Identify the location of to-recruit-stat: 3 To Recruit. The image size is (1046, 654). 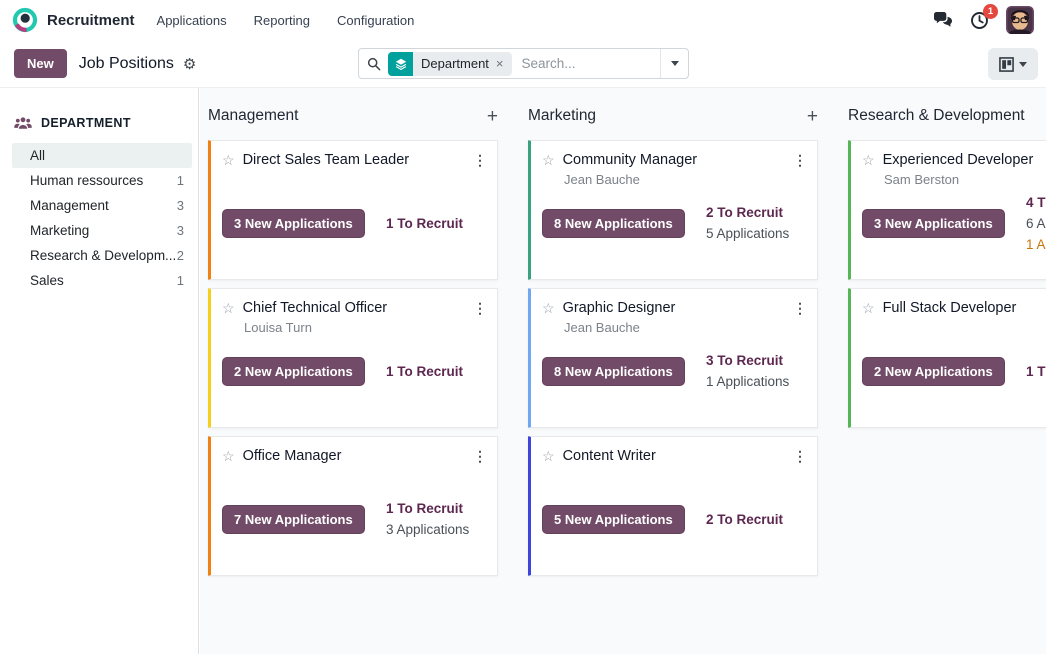
(758, 360).